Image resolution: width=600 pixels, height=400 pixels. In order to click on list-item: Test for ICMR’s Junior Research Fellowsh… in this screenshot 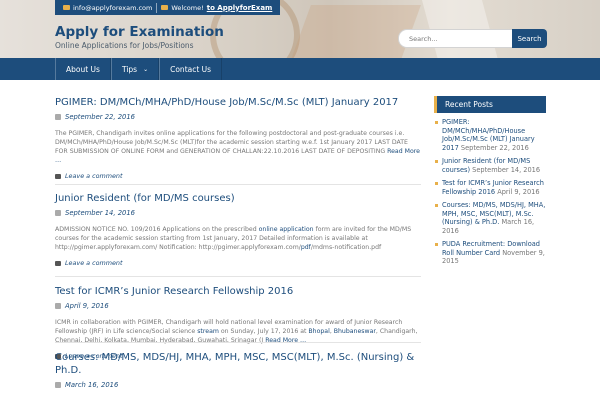, I will do `click(490, 187)`.